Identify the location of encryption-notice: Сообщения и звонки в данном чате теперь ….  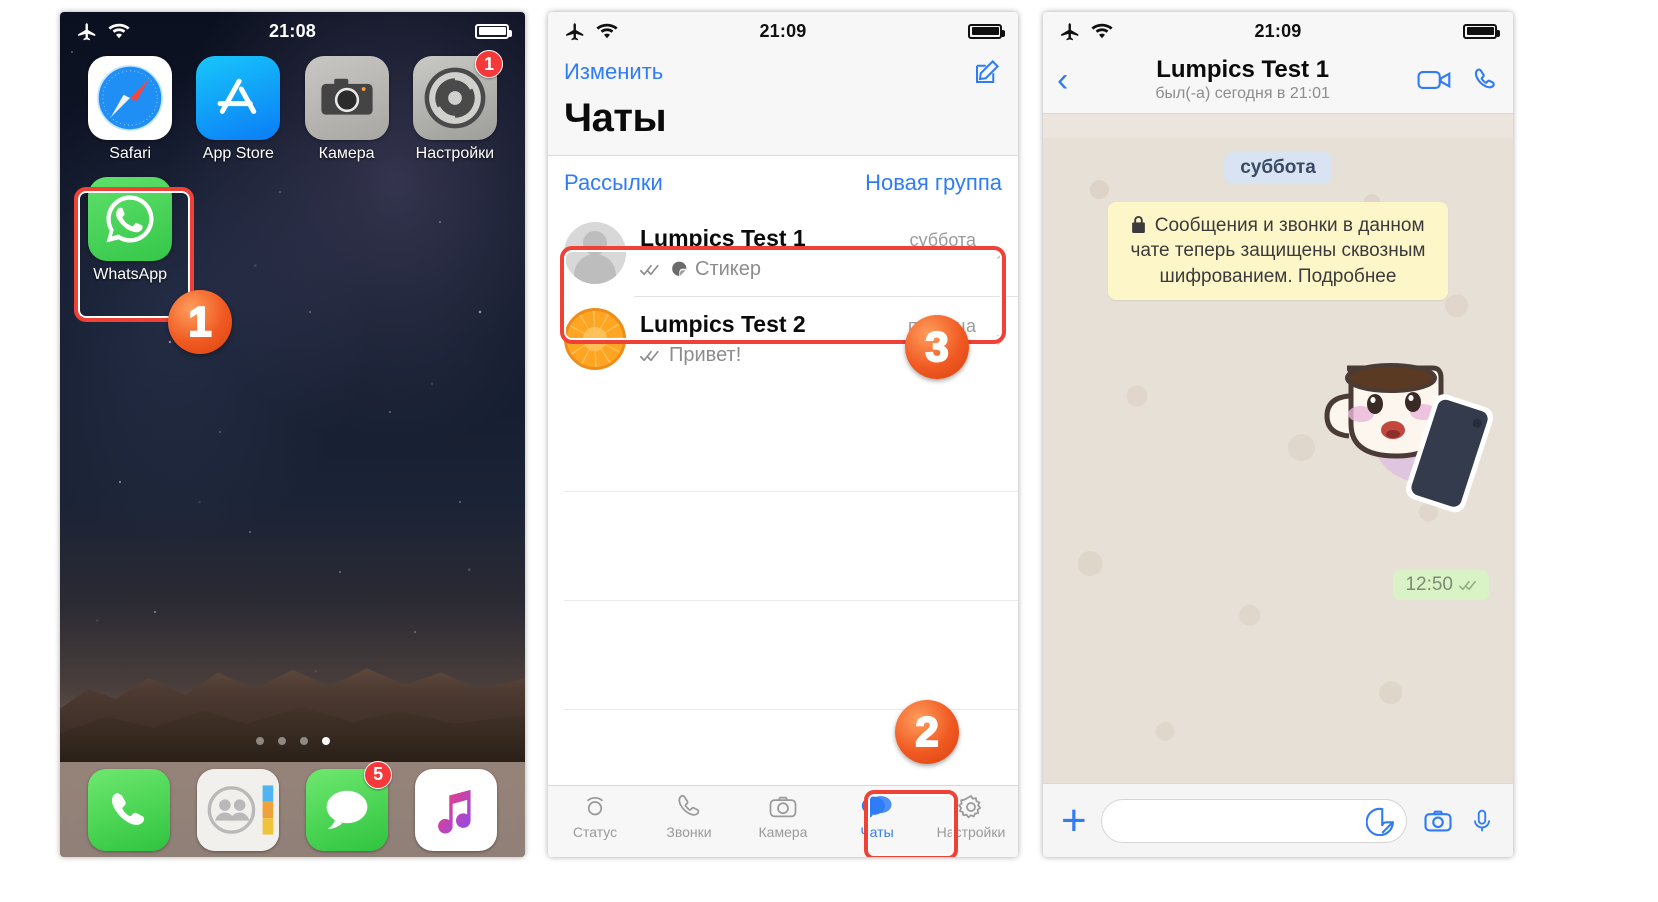
(1278, 251).